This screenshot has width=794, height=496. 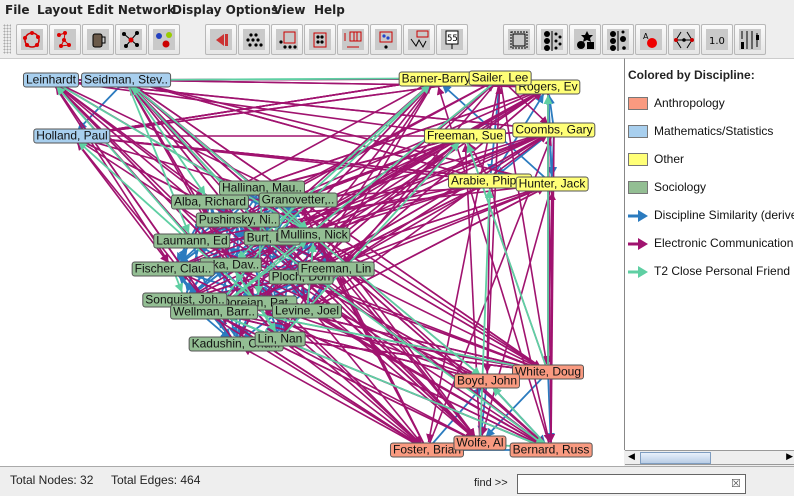 I want to click on node-label: Mullins, Nick, so click(x=314, y=235).